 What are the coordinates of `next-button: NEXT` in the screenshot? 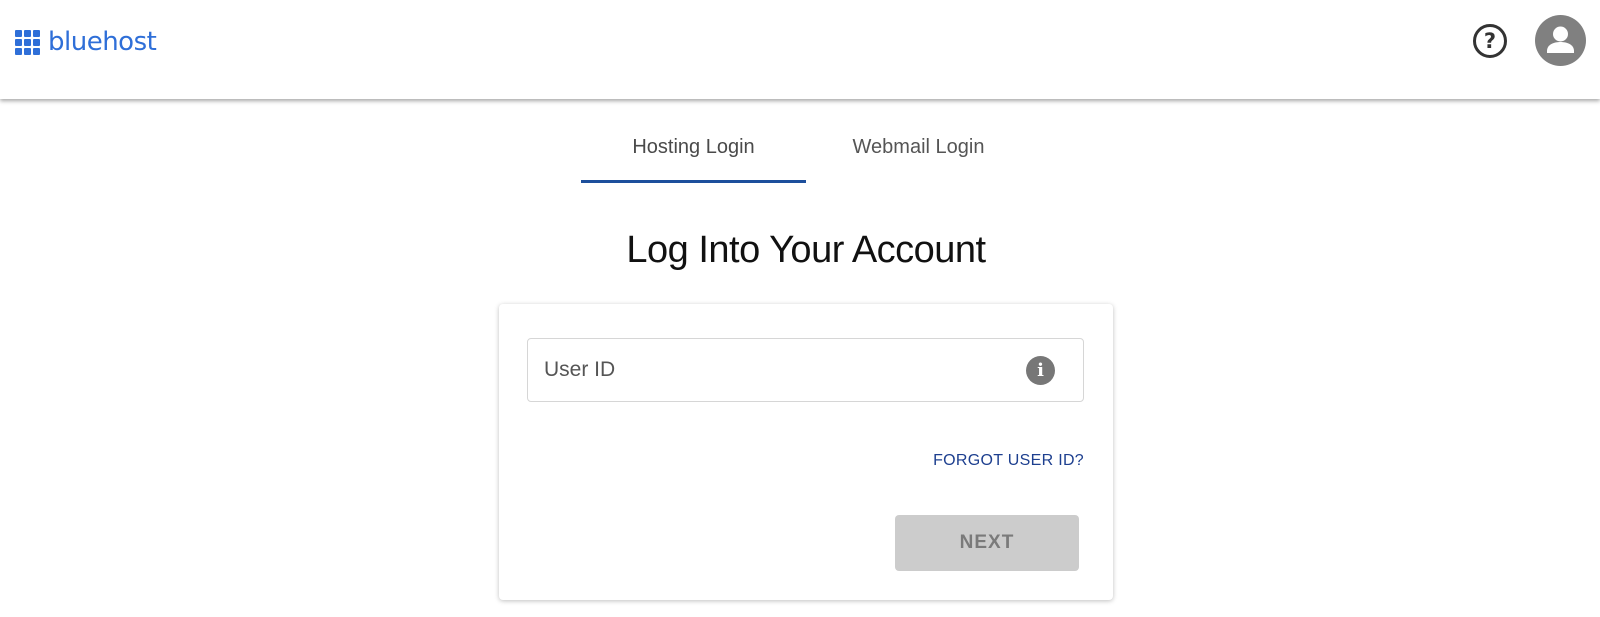 It's located at (987, 543).